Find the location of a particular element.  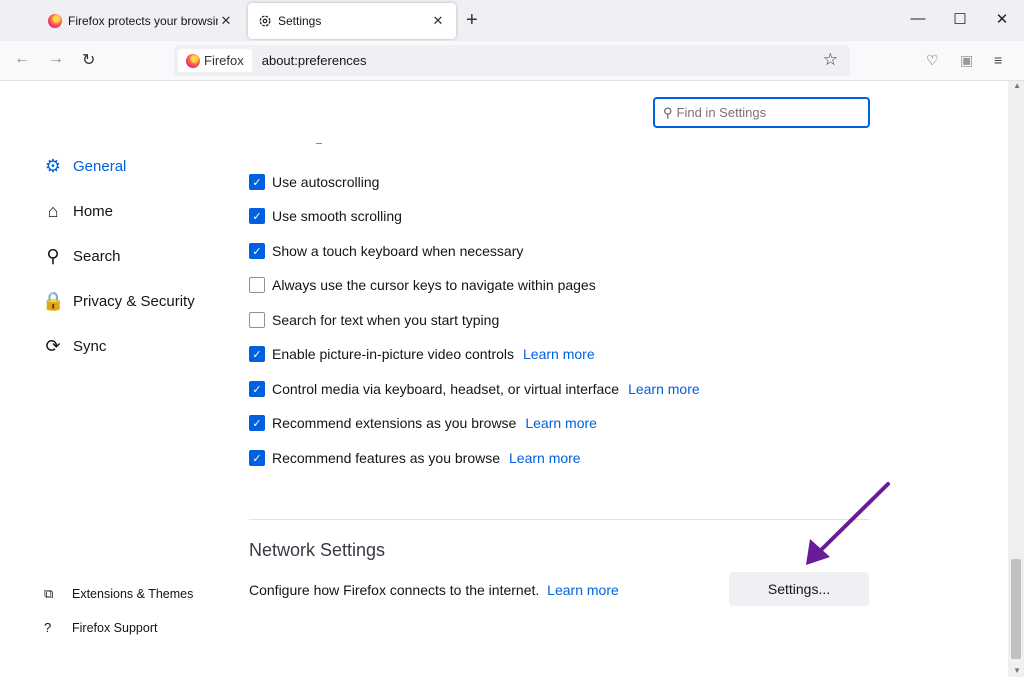

identity-label: Firefox is located at coordinates (224, 60).